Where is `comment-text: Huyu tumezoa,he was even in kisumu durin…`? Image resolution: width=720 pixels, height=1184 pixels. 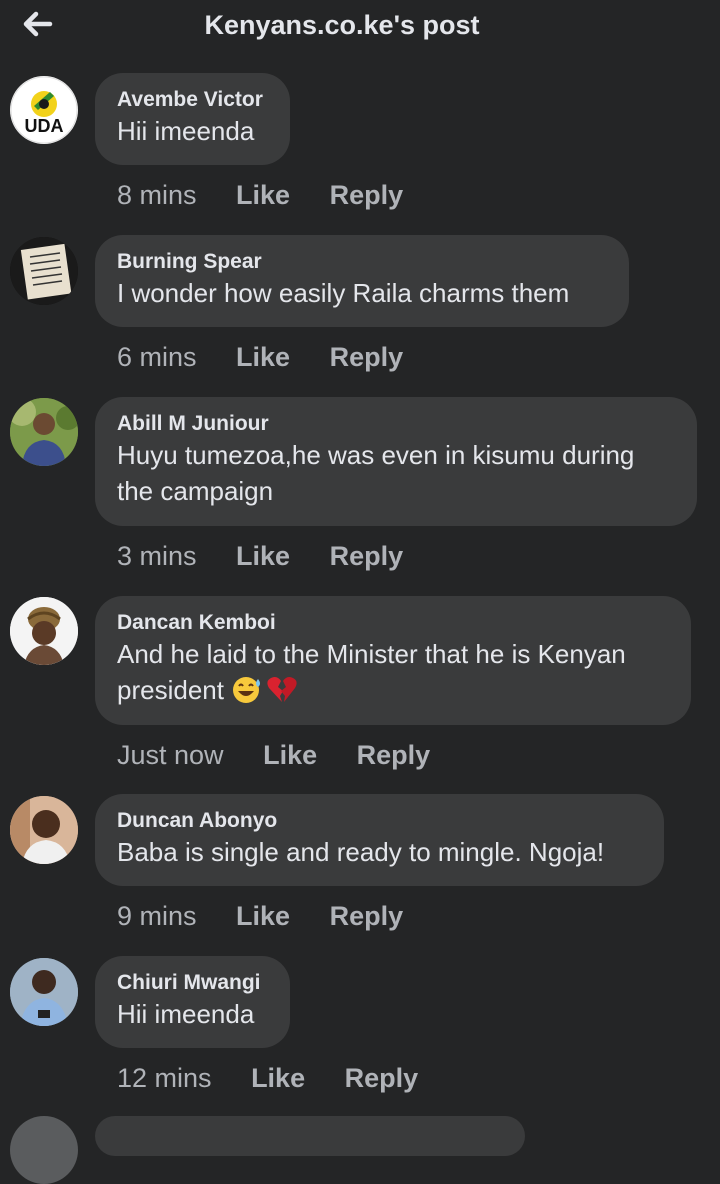 comment-text: Huyu tumezoa,he was even in kisumu durin… is located at coordinates (376, 473).